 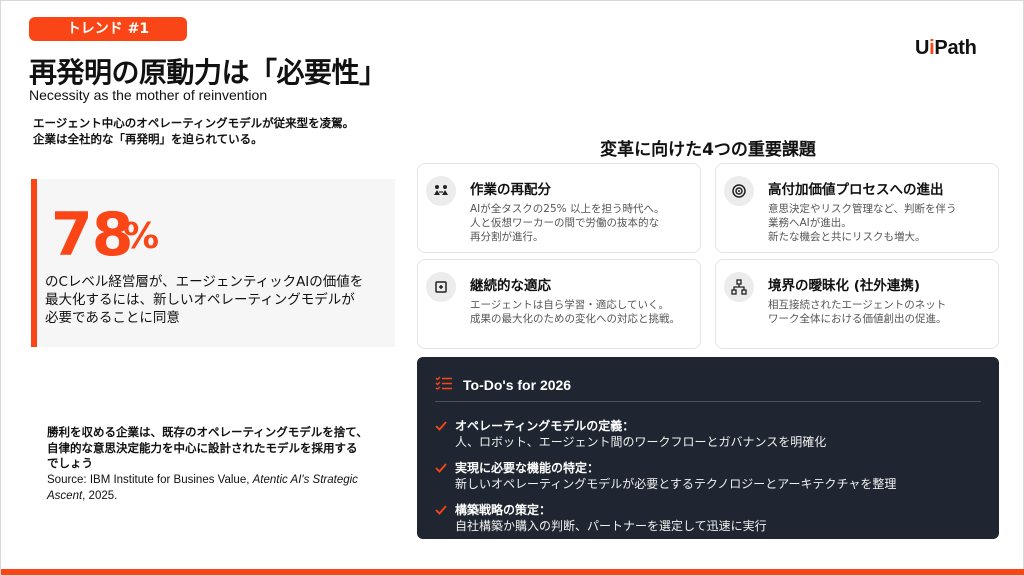 What do you see at coordinates (708, 150) in the screenshot?
I see `section-title: 変革に向けた4つの重要課題` at bounding box center [708, 150].